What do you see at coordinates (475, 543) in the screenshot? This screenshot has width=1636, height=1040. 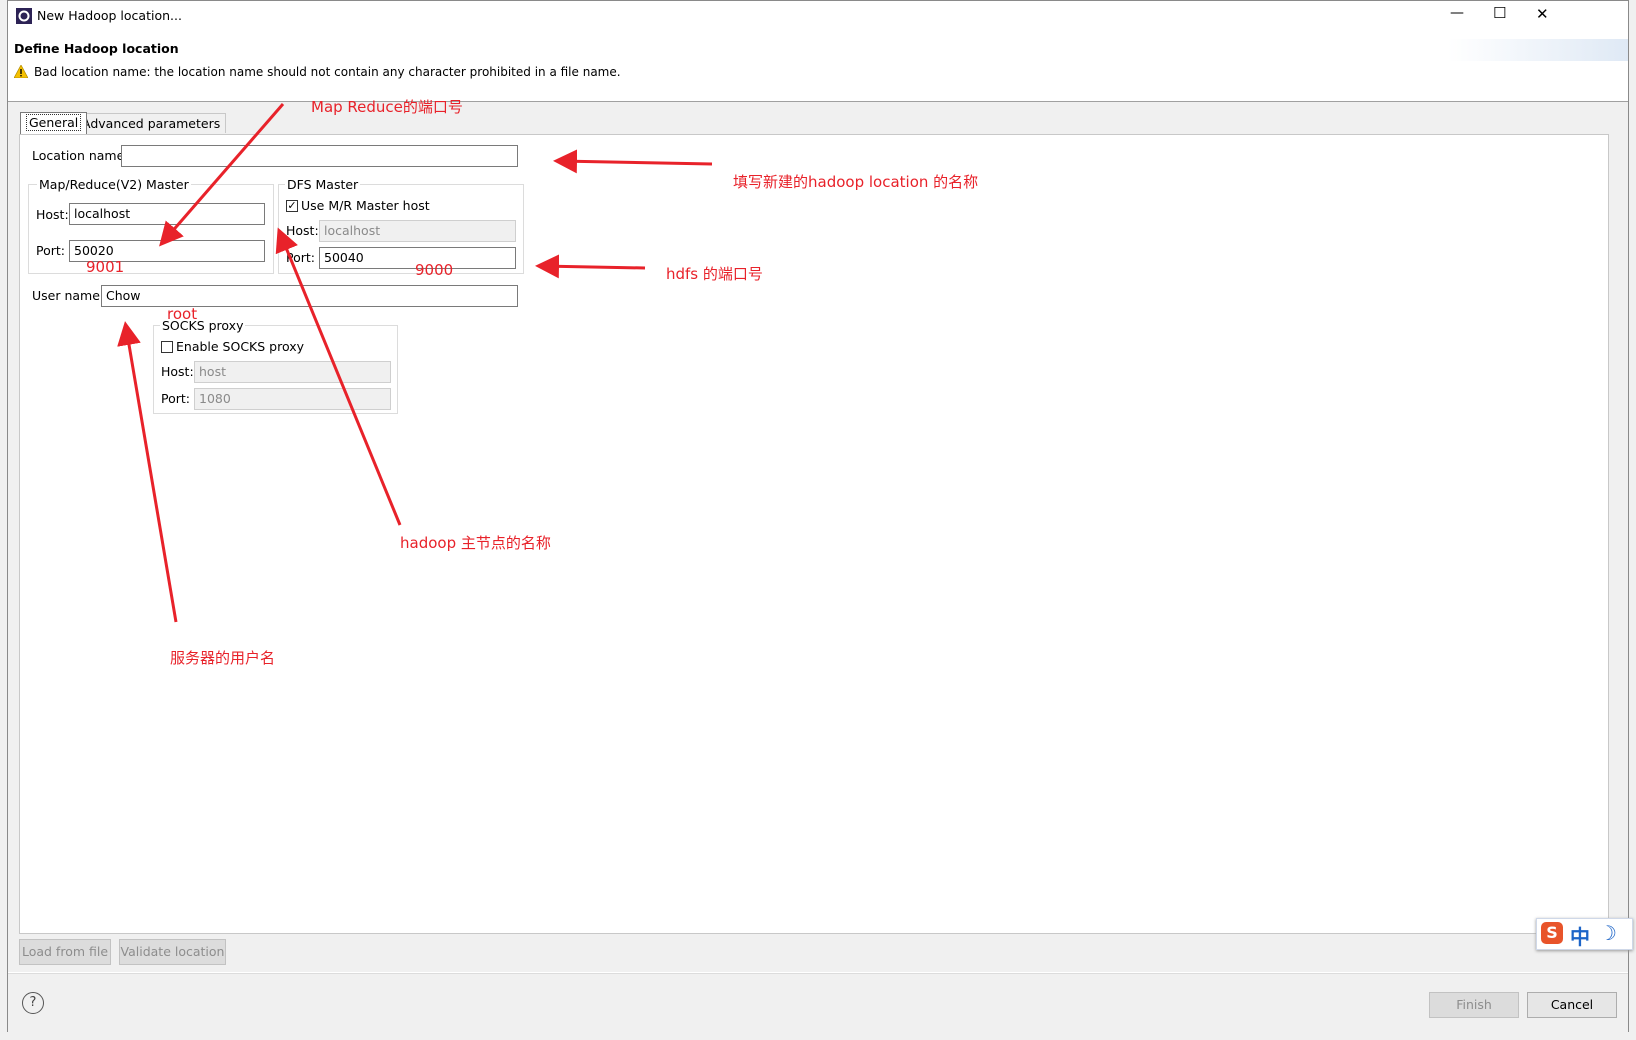 I see `annotation-master-name-hint: hadoop 主节点的名称` at bounding box center [475, 543].